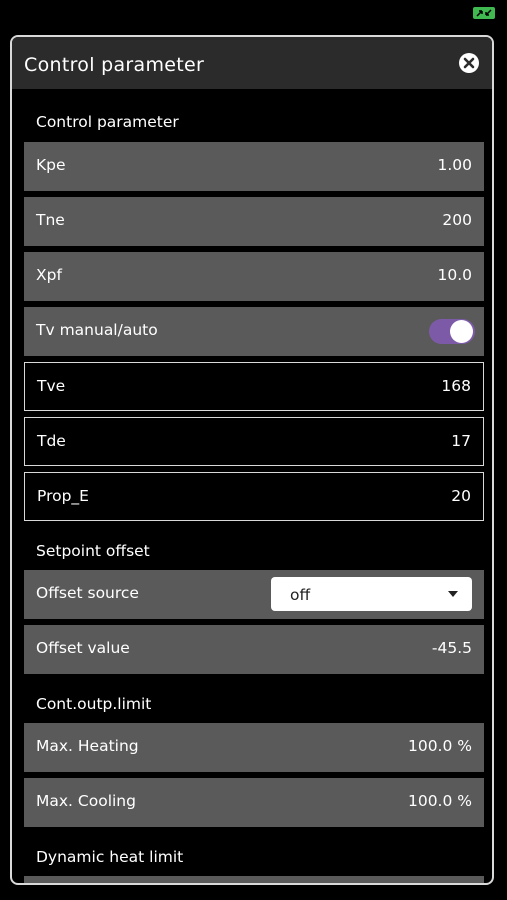 The width and height of the screenshot is (507, 900). Describe the element at coordinates (94, 704) in the screenshot. I see `section-label-output-limit: Cont.outp.limit` at that location.